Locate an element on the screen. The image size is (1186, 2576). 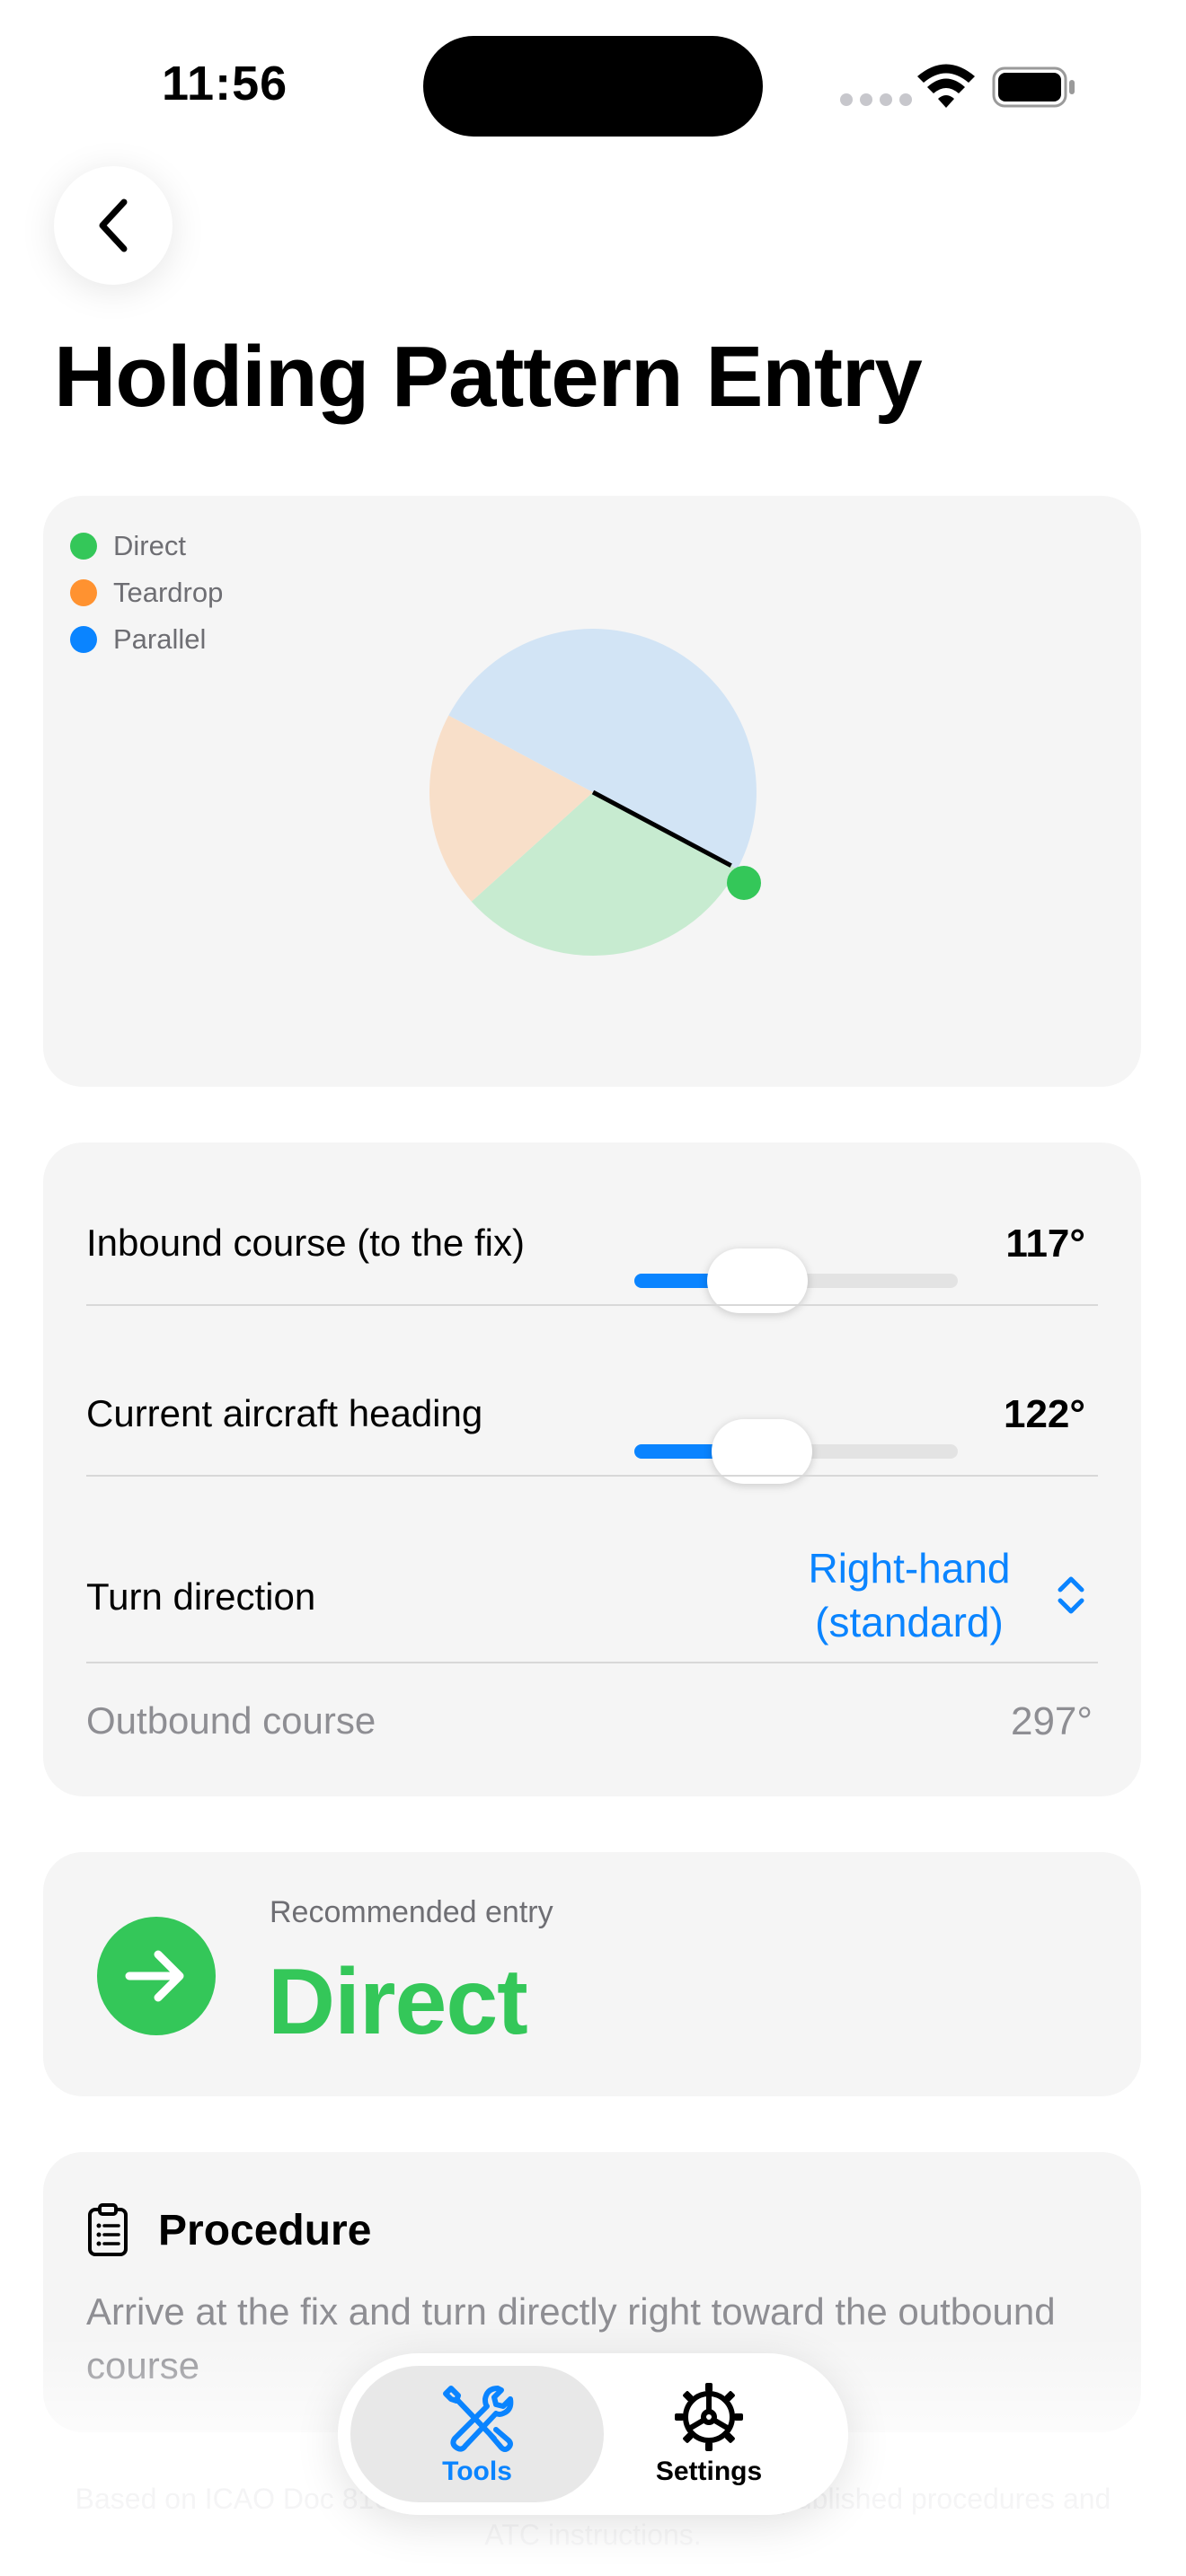
aircraft-heading-label: Current aircraft heading is located at coordinates (284, 1413).